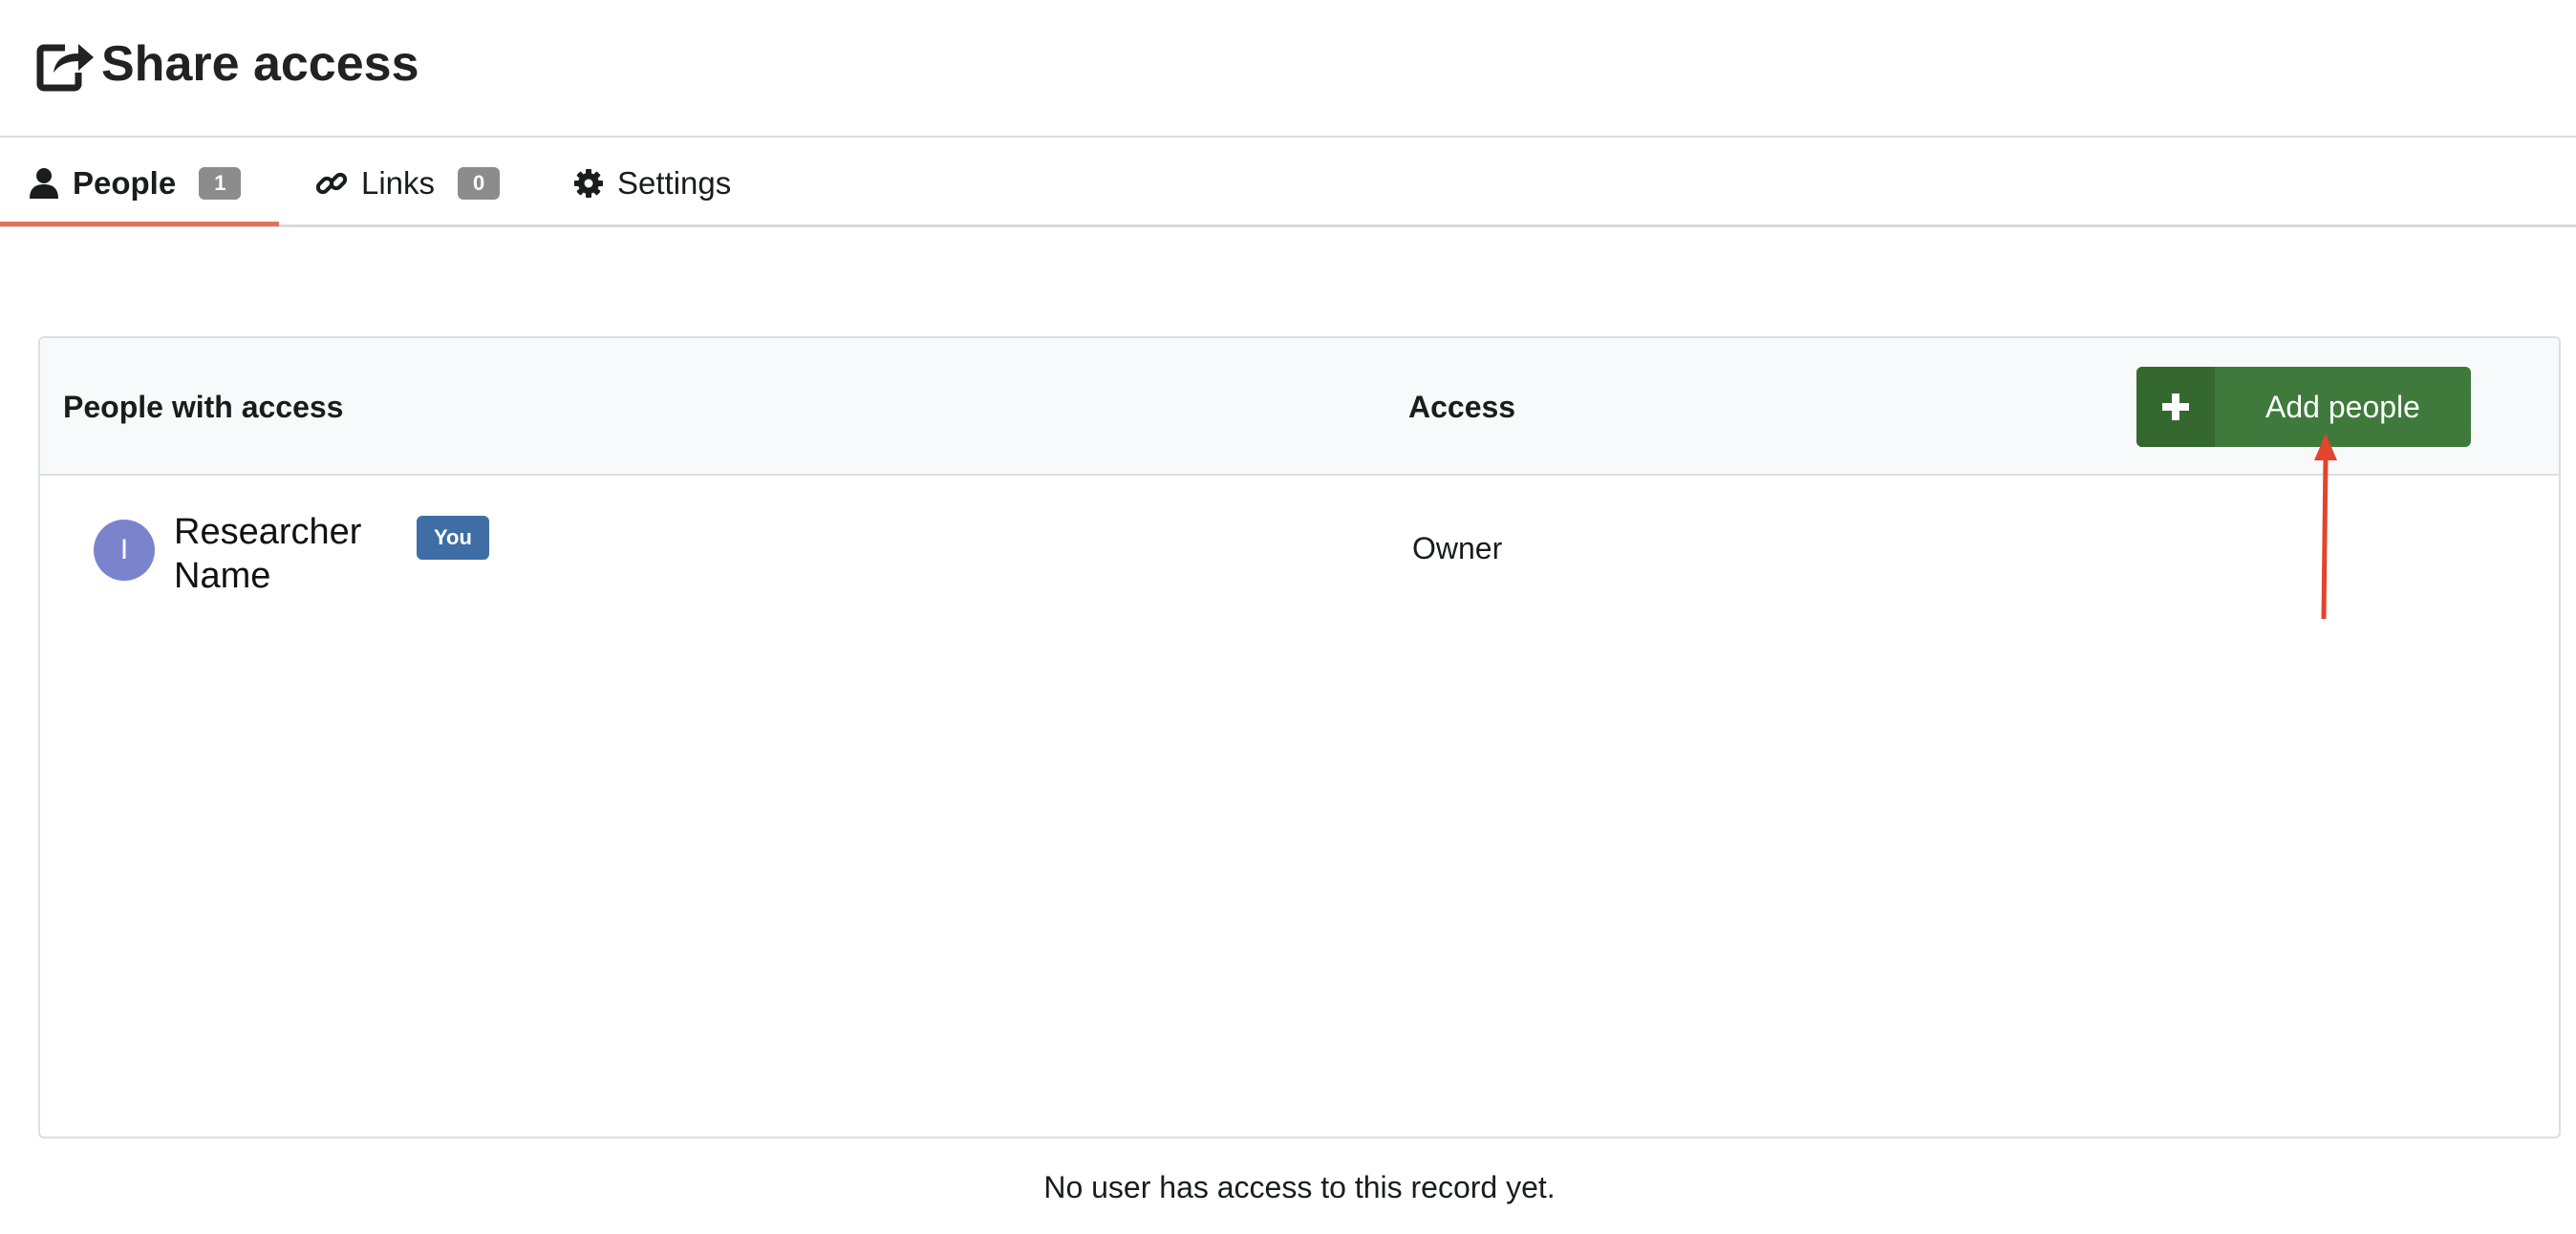 This screenshot has width=2576, height=1234. I want to click on tab-people: People 1, so click(135, 183).